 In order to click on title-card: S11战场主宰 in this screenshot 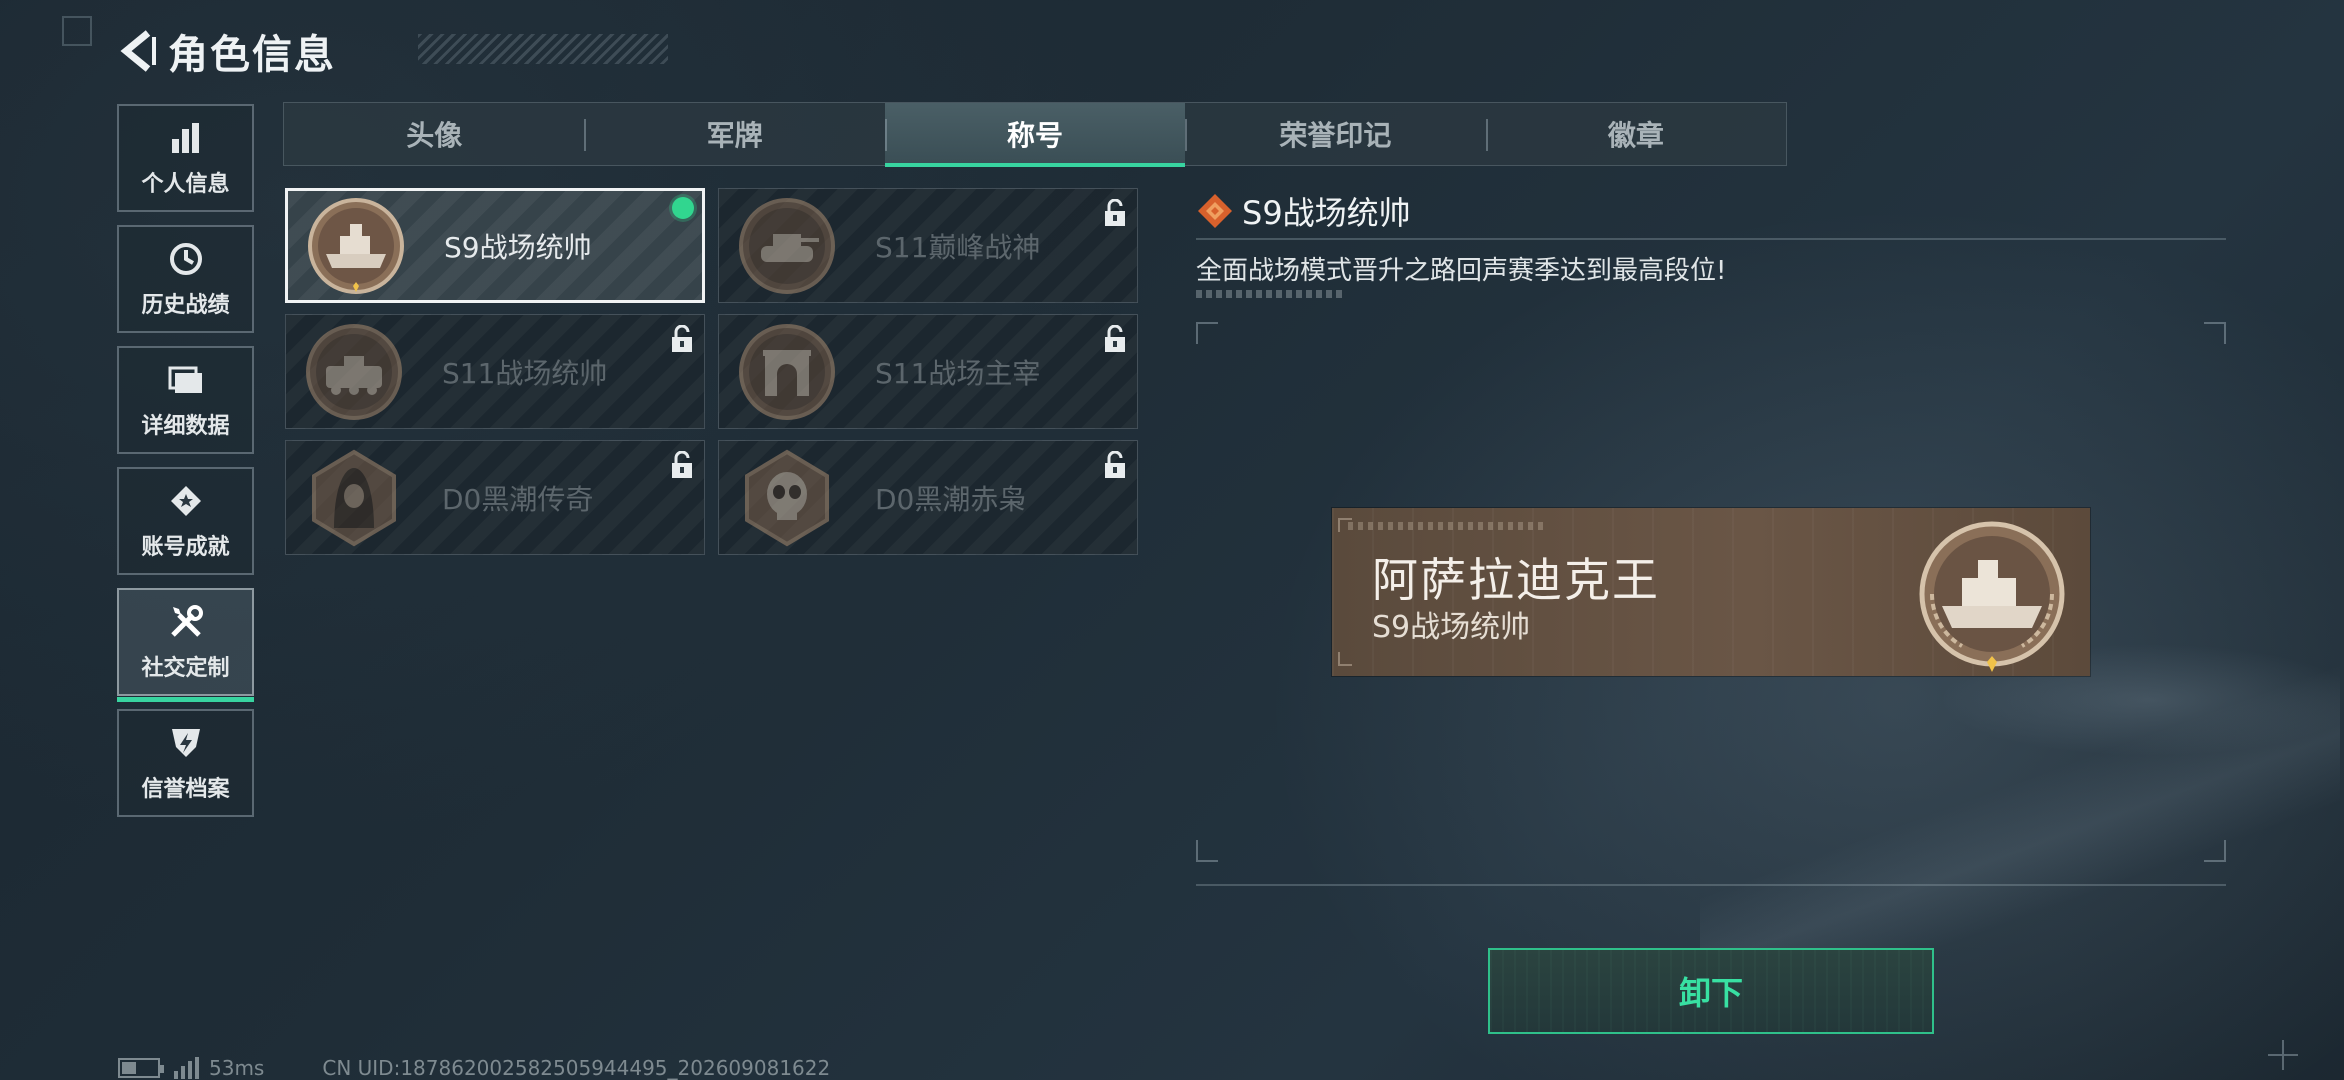, I will do `click(928, 371)`.